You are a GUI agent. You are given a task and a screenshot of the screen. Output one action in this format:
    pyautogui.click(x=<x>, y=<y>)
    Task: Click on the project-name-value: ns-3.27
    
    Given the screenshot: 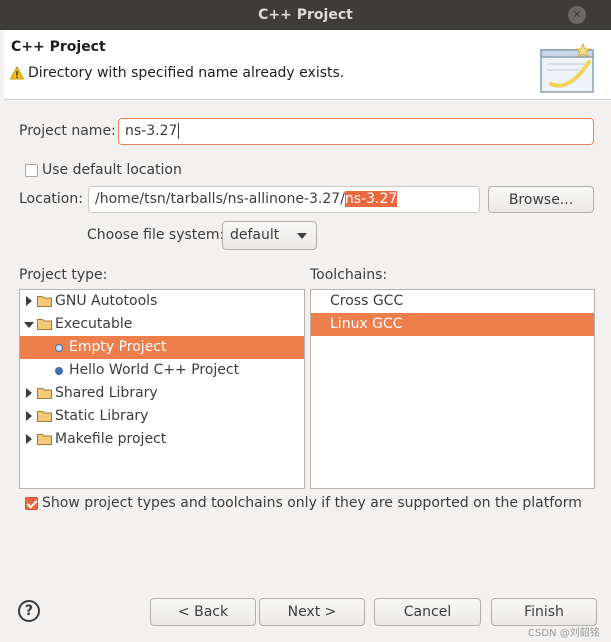 What is the action you would take?
    pyautogui.click(x=151, y=131)
    